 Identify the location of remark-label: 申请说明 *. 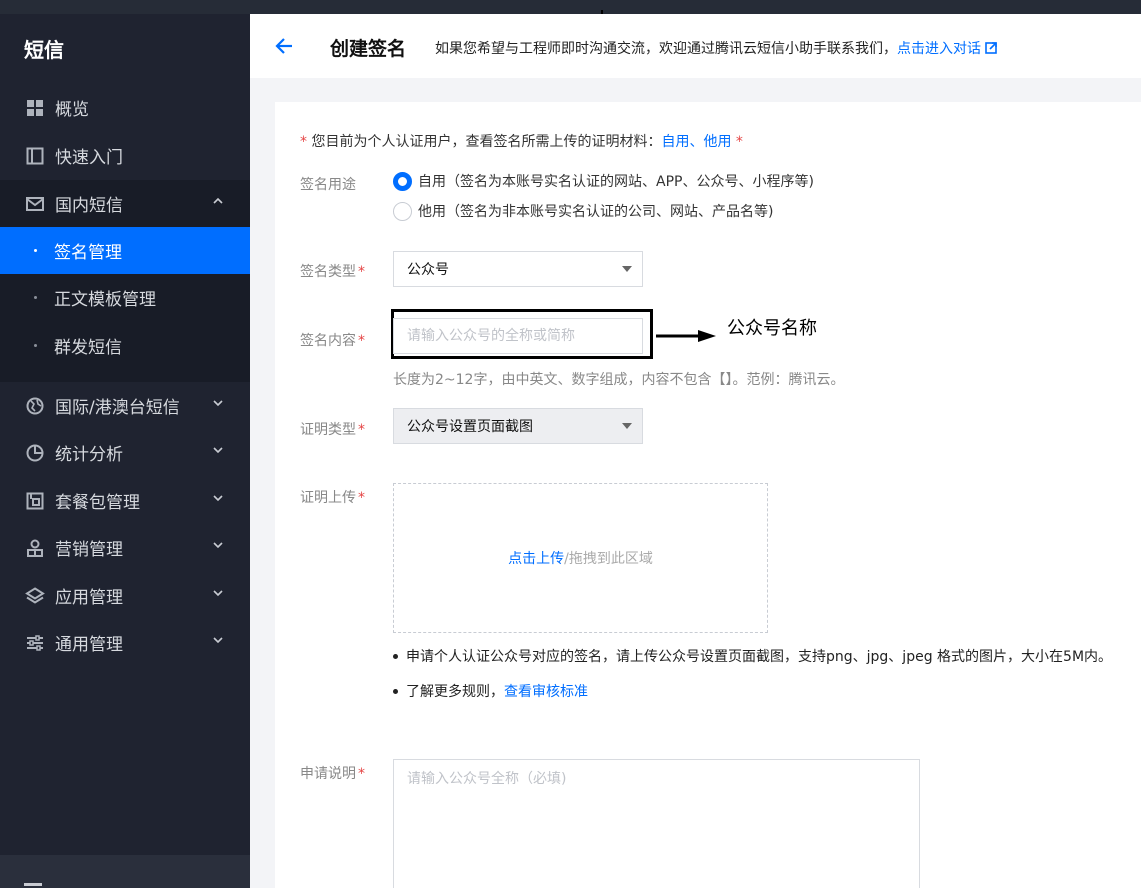
(332, 773).